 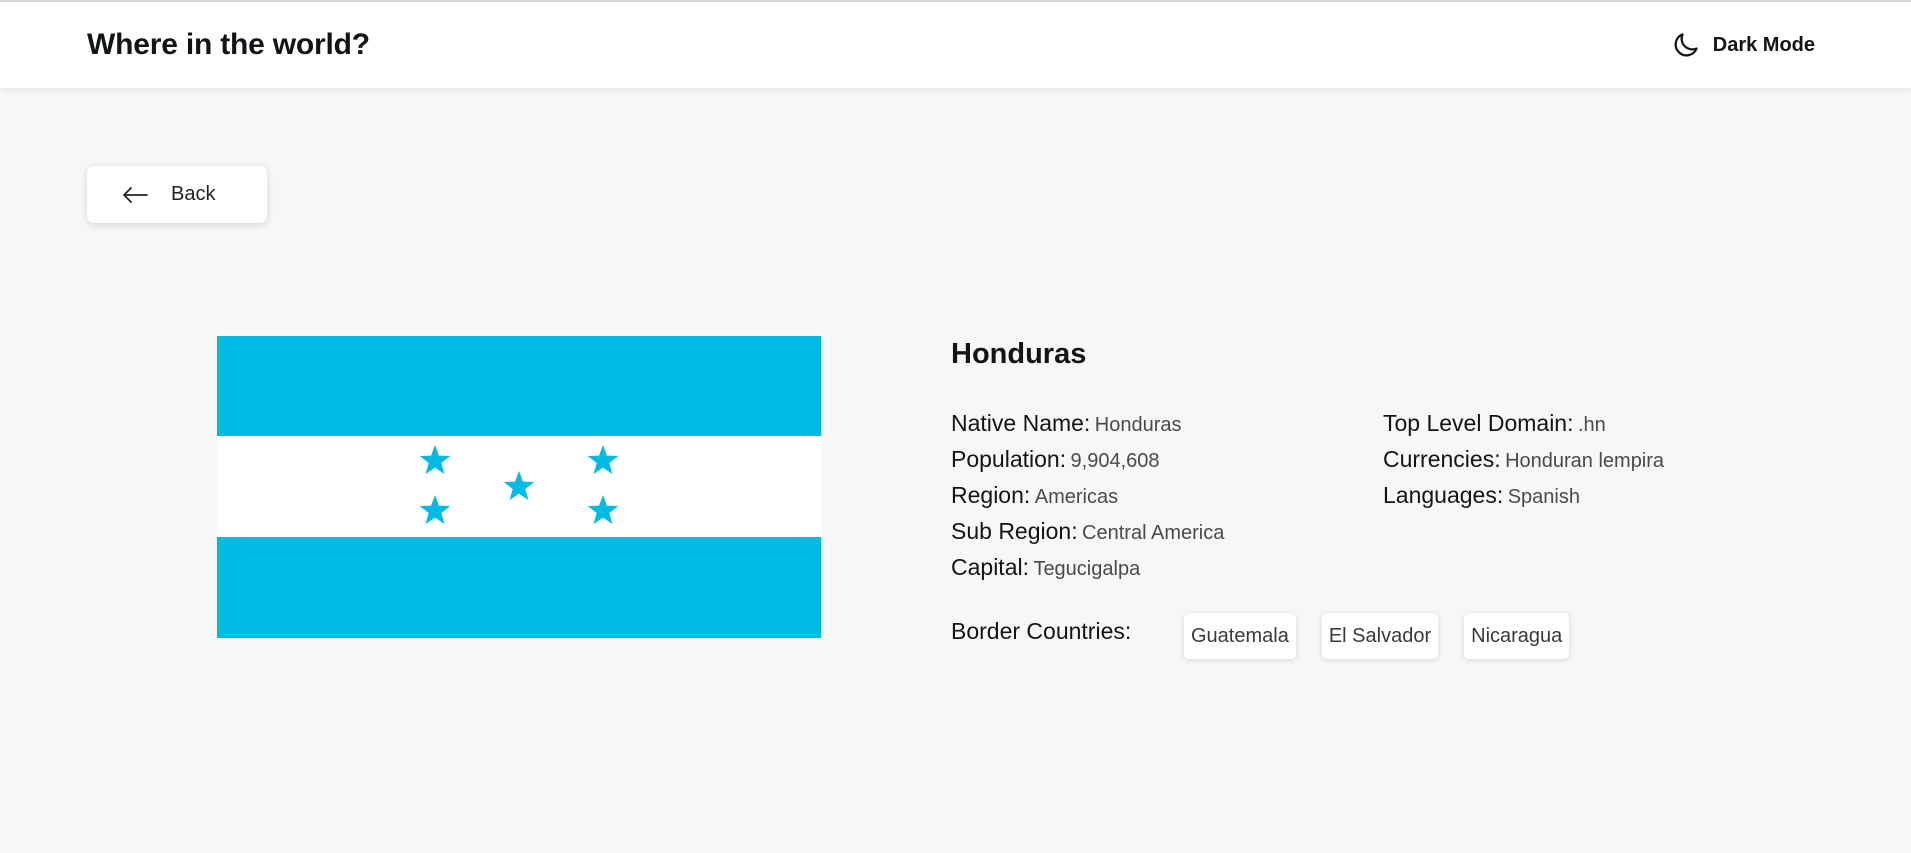 What do you see at coordinates (1686, 45) in the screenshot?
I see `moon-icon` at bounding box center [1686, 45].